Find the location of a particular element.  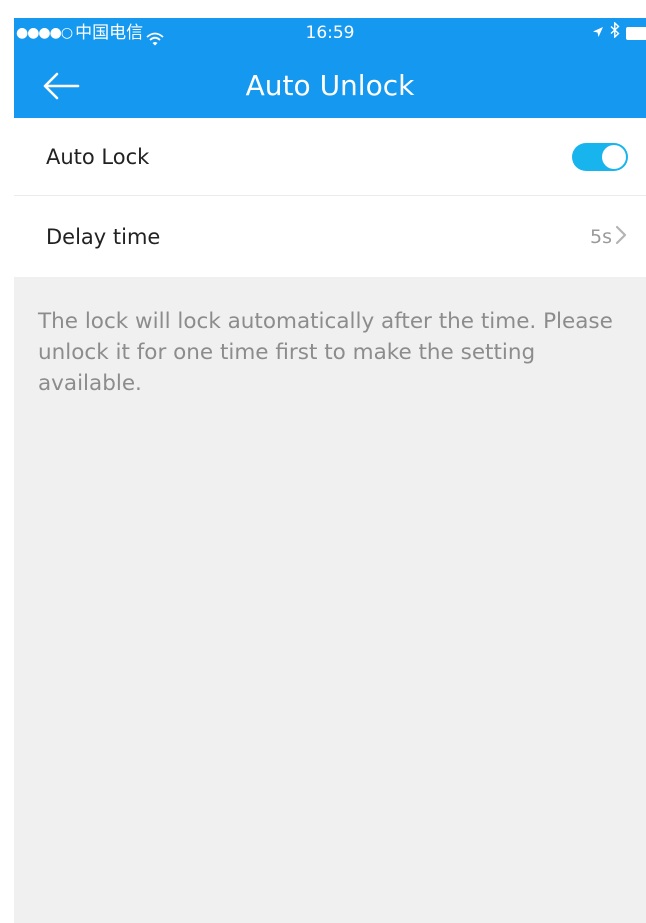

auto-lock-row: Auto Lock is located at coordinates (330, 156).